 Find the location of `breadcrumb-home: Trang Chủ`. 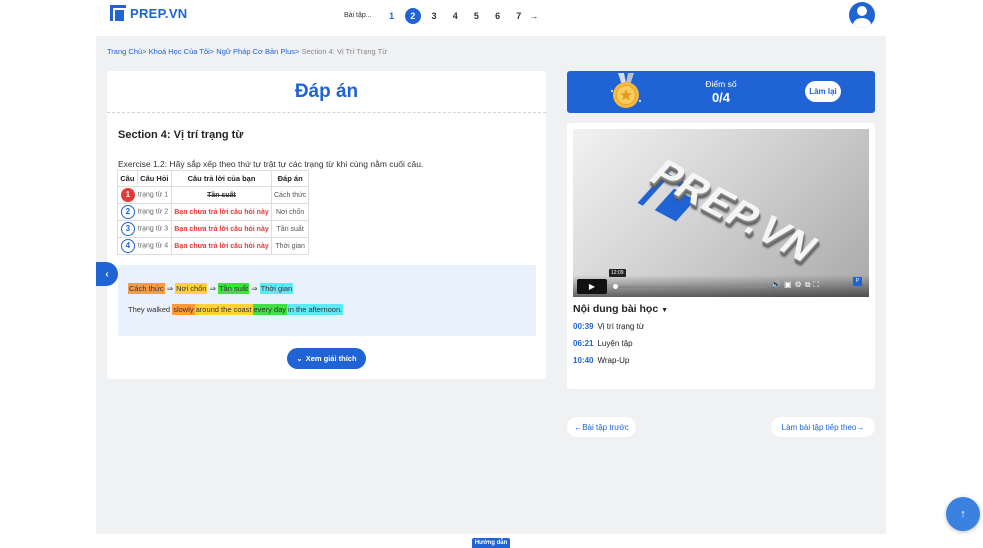

breadcrumb-home: Trang Chủ is located at coordinates (124, 51).